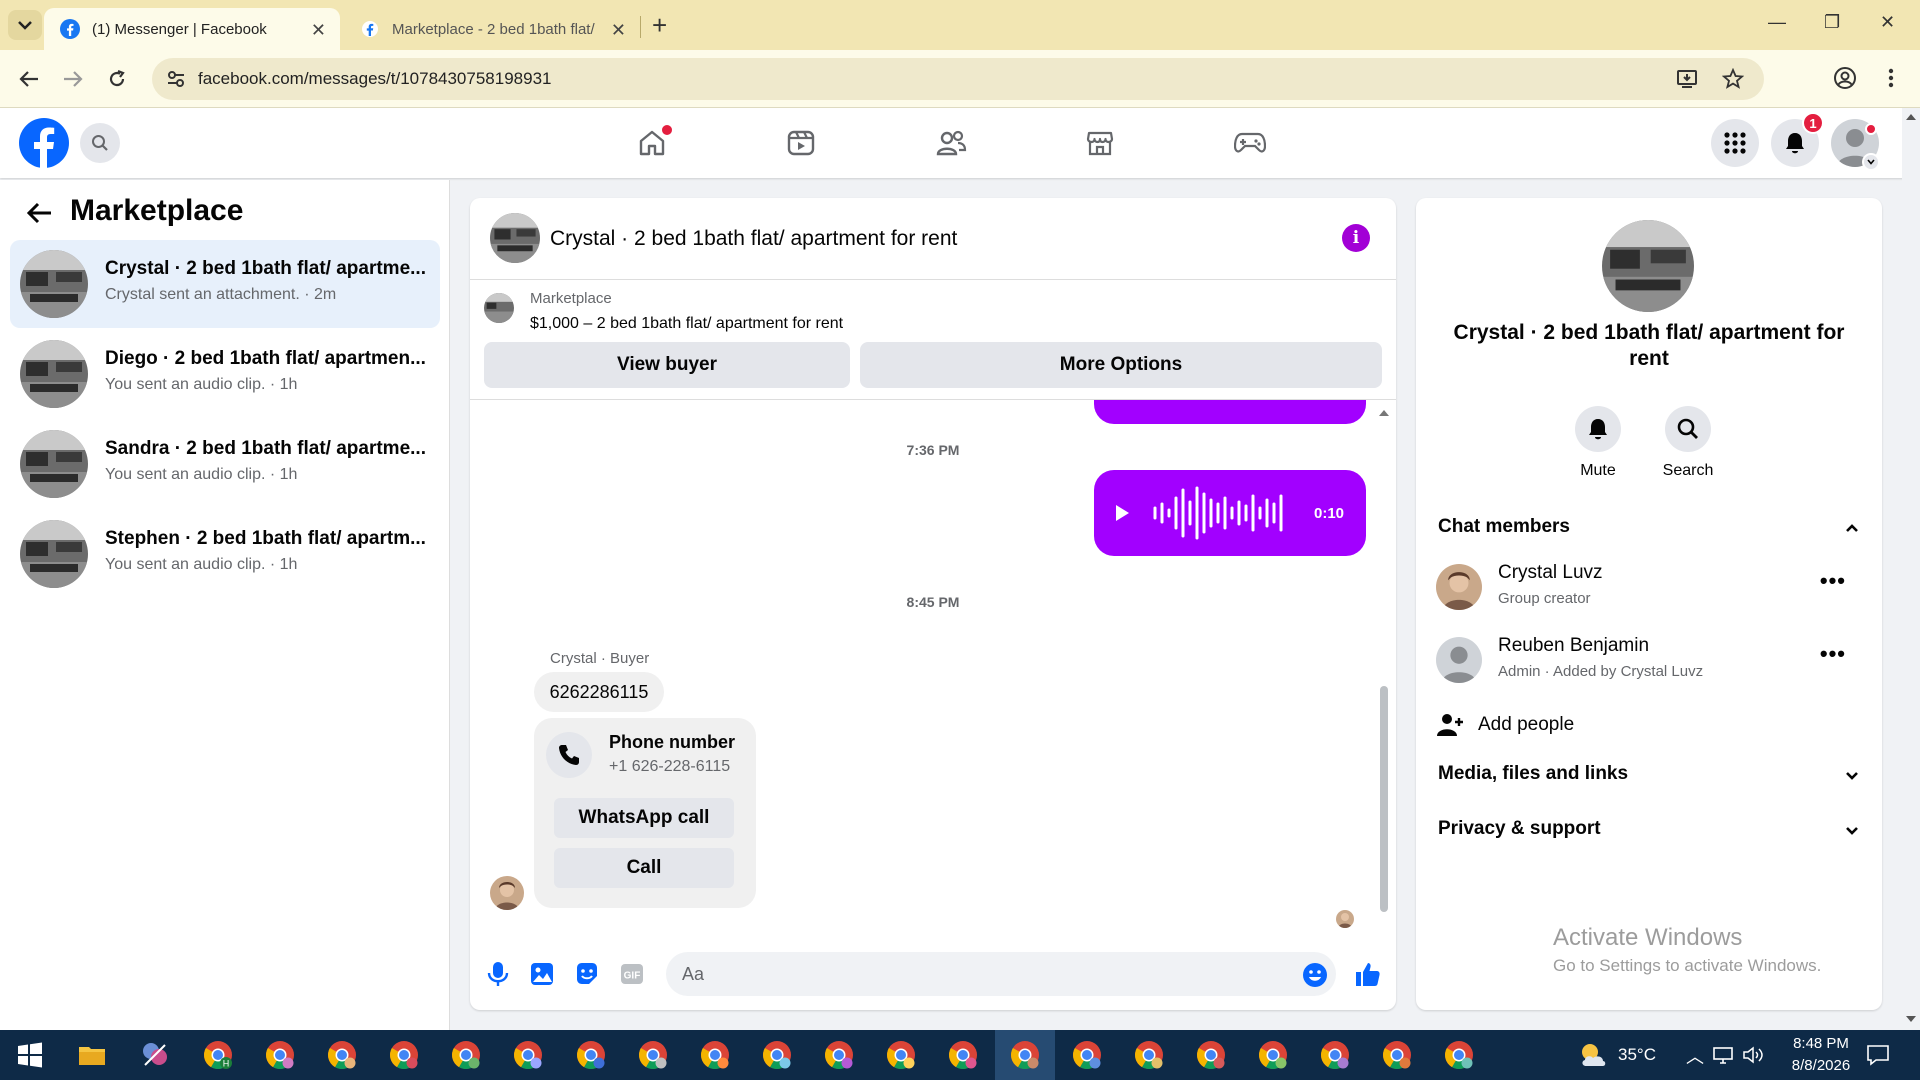 Image resolution: width=1920 pixels, height=1080 pixels. Describe the element at coordinates (100, 143) in the screenshot. I see `fb-search-button` at that location.